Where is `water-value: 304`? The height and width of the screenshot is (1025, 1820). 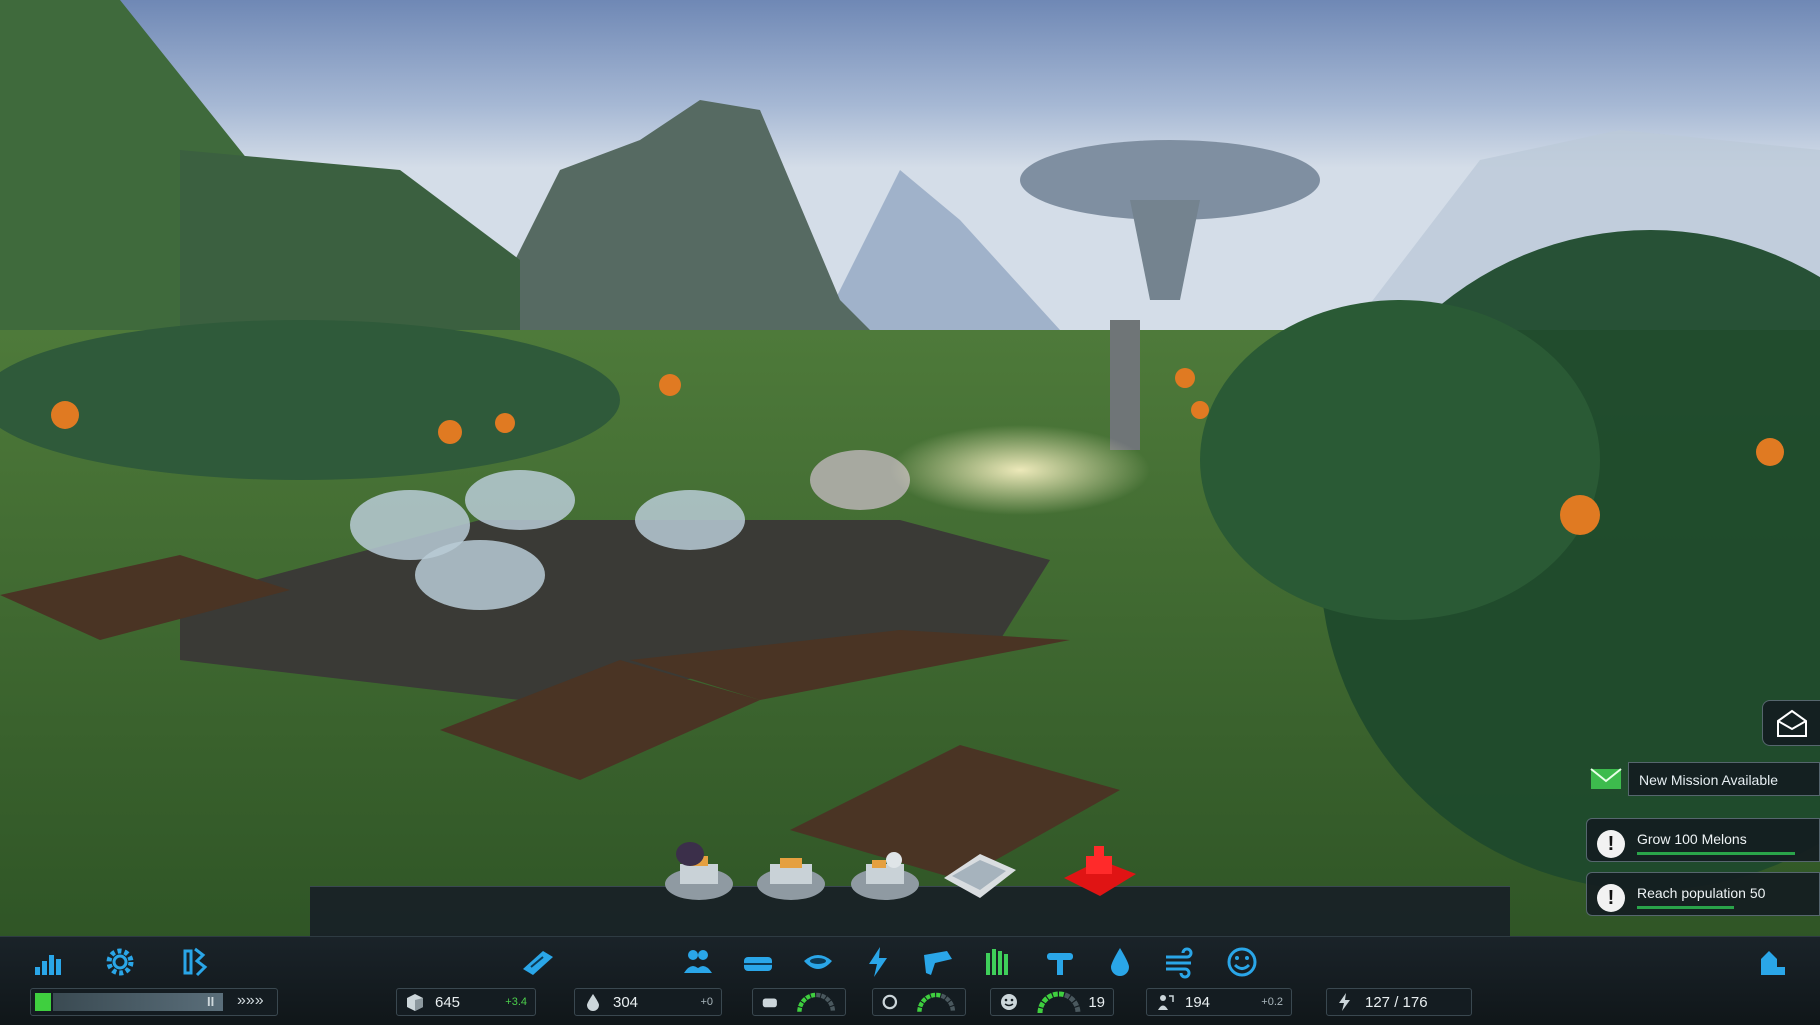
water-value: 304 is located at coordinates (626, 1002).